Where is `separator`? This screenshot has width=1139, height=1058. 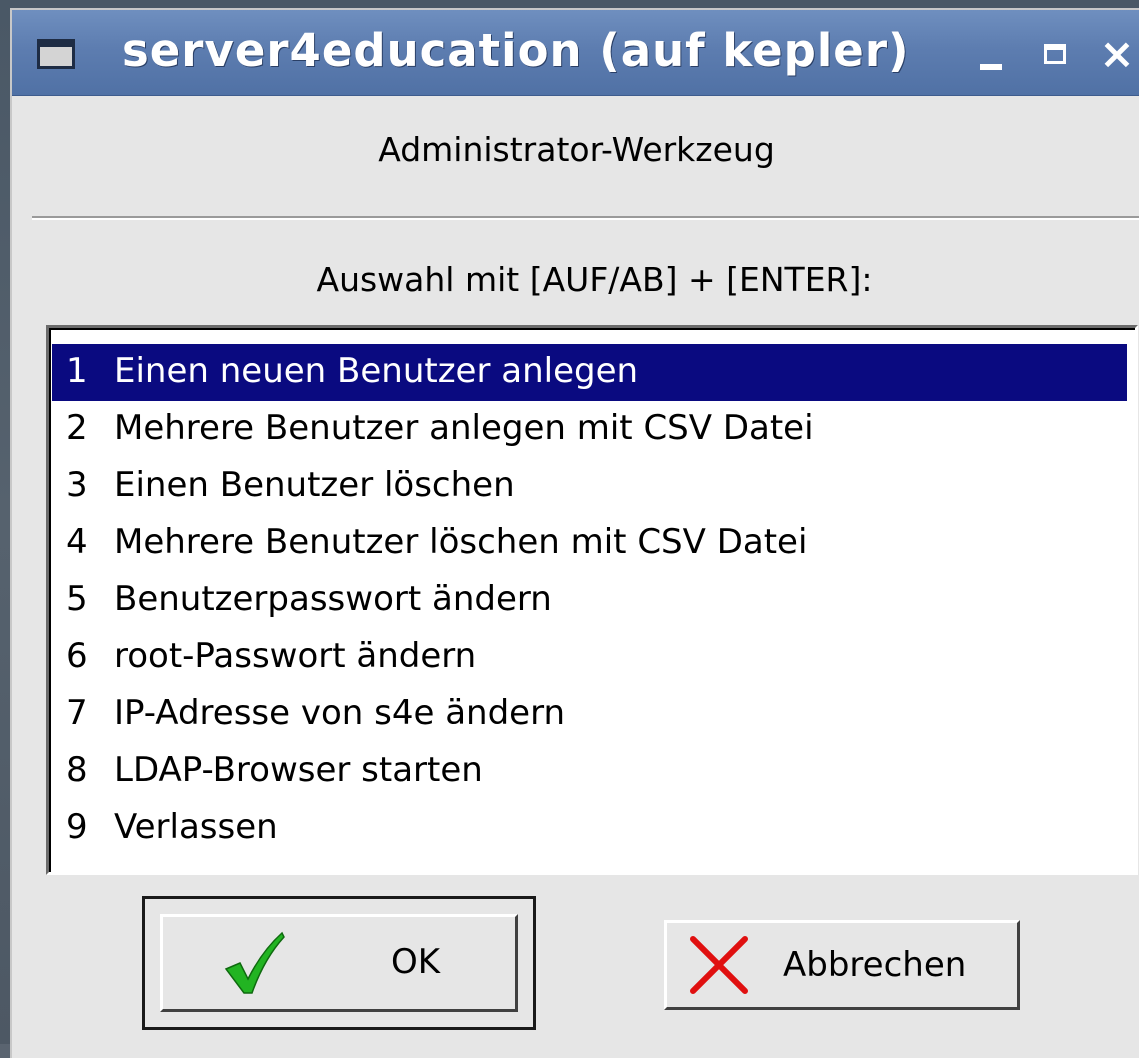
separator is located at coordinates (585, 218).